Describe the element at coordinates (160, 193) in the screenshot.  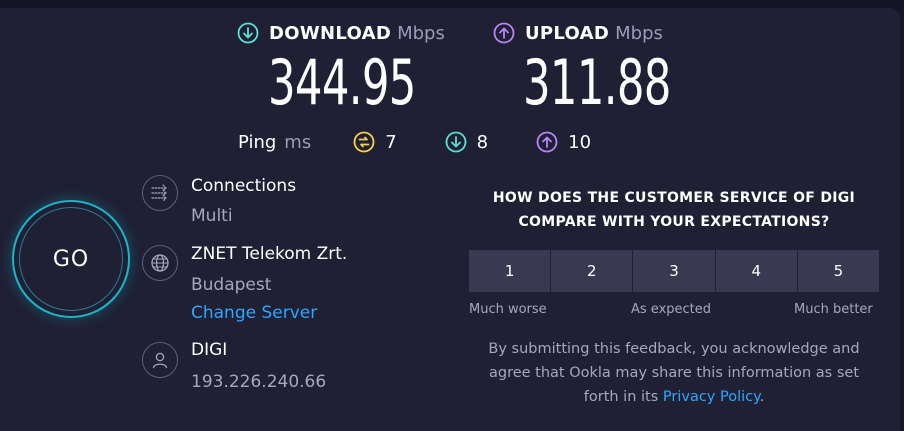
I see `connections-icon` at that location.